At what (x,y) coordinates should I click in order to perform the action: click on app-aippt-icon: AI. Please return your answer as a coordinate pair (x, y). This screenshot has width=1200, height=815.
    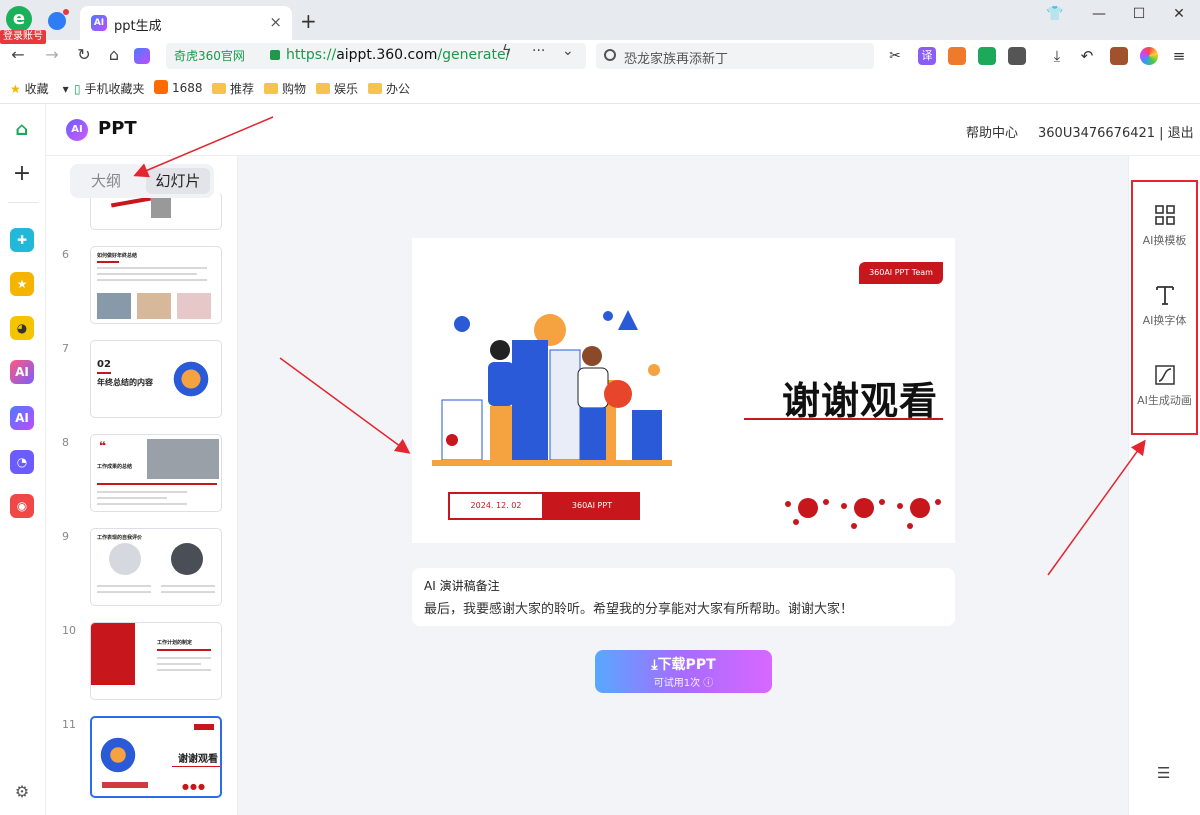
    Looking at the image, I should click on (22, 418).